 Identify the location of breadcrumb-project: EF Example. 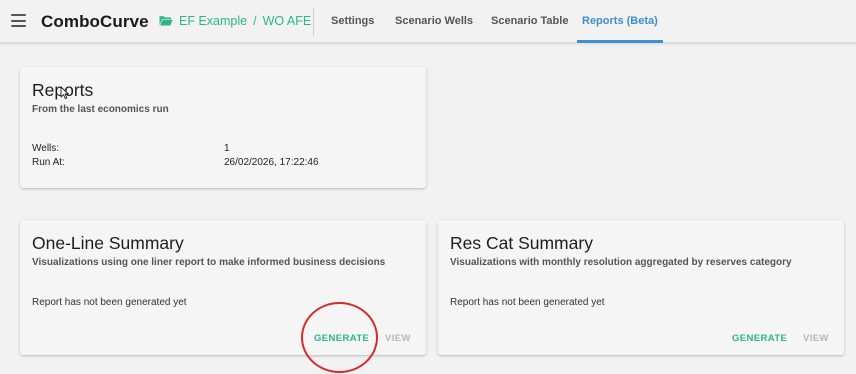
(213, 21).